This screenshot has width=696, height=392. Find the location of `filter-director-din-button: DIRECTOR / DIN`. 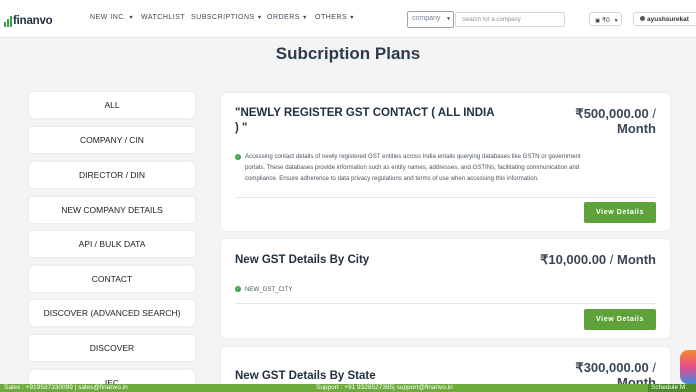

filter-director-din-button: DIRECTOR / DIN is located at coordinates (112, 175).